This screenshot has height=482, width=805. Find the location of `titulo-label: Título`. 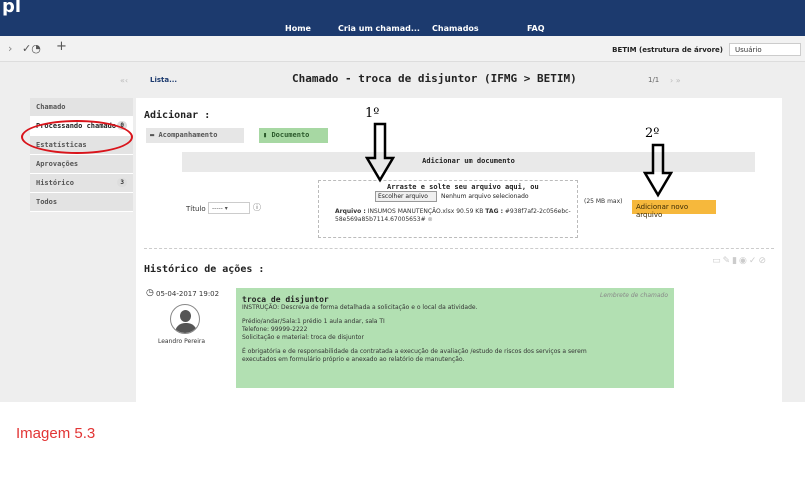

titulo-label: Título is located at coordinates (196, 209).